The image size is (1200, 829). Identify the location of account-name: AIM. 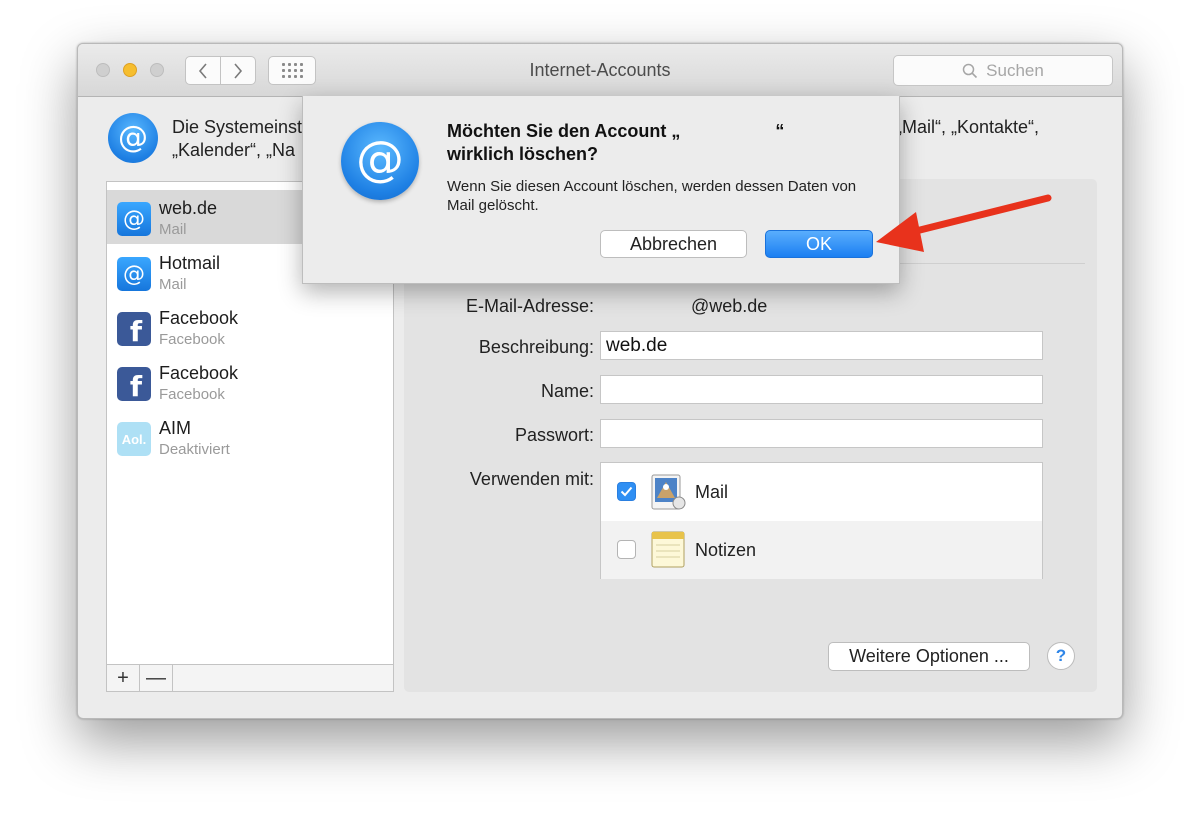
(175, 428).